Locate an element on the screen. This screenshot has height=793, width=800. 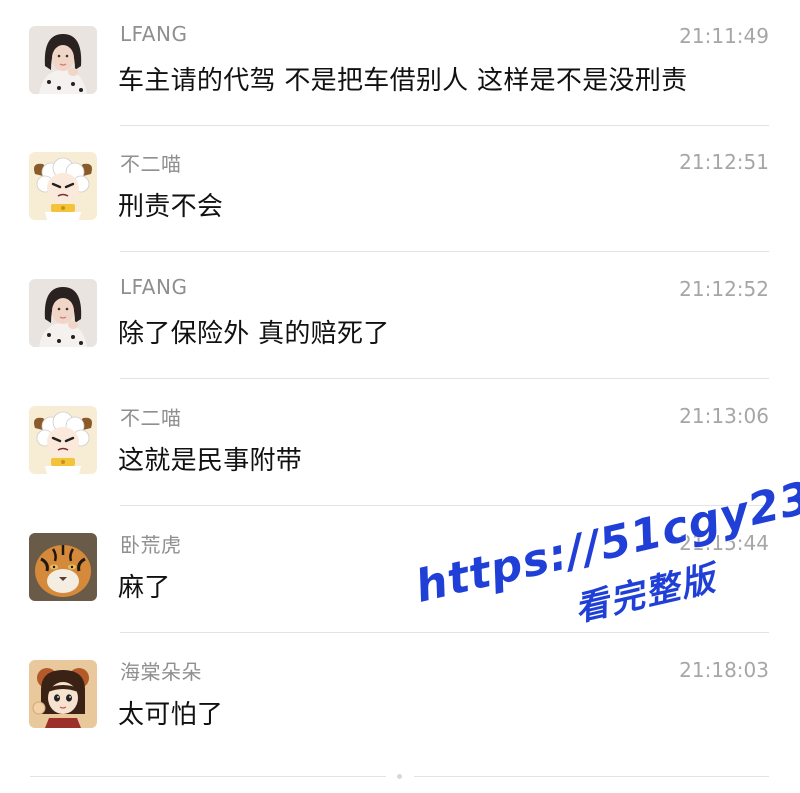
message-text: 这就是民事附带 is located at coordinates (210, 461).